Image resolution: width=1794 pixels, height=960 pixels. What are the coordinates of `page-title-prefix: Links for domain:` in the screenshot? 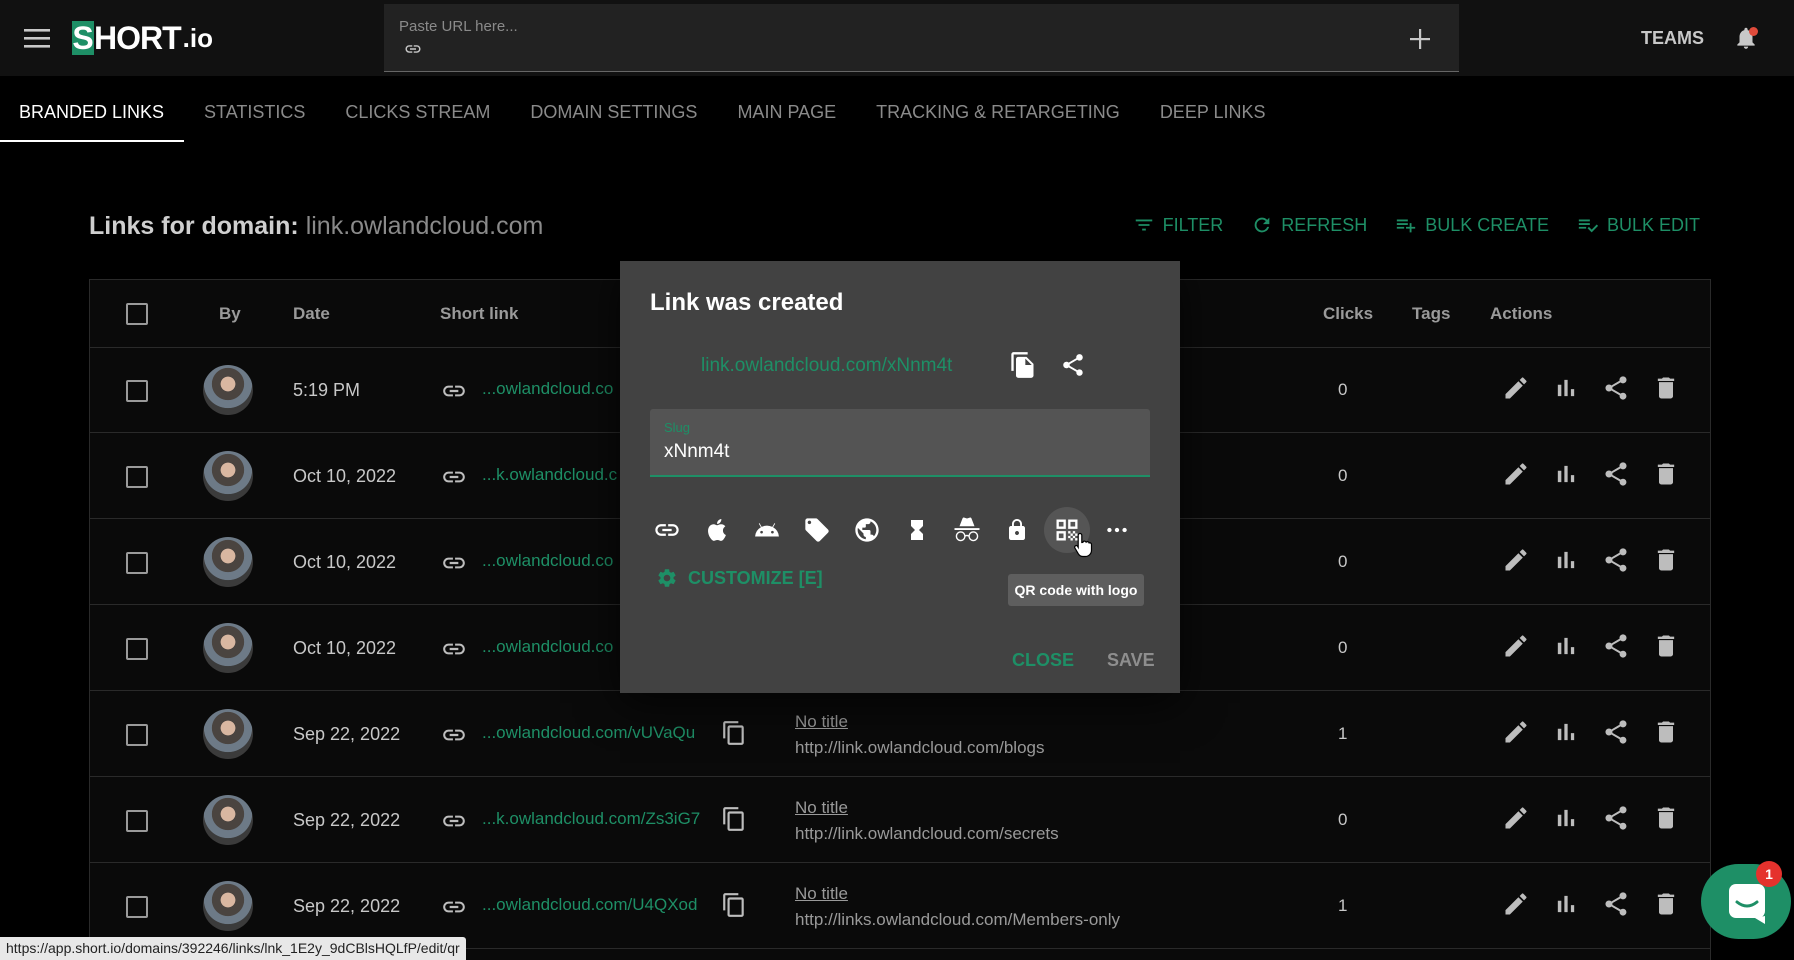 It's located at (197, 226).